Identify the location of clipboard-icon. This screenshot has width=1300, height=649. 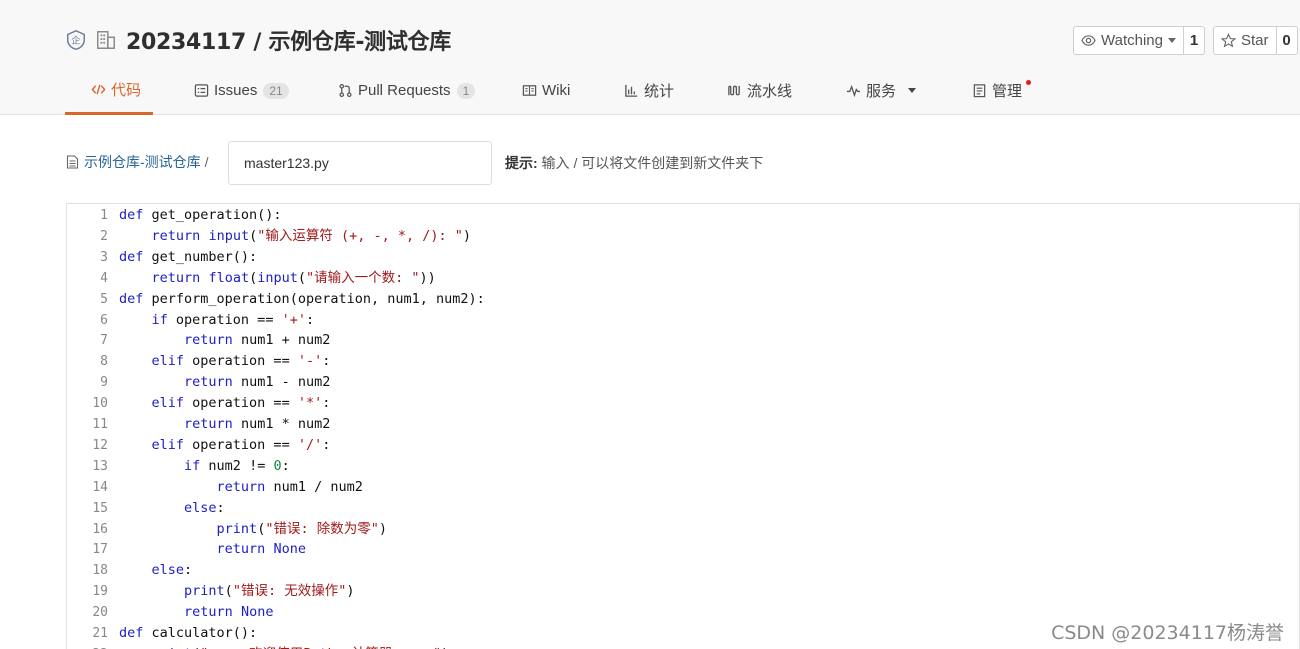
(979, 91).